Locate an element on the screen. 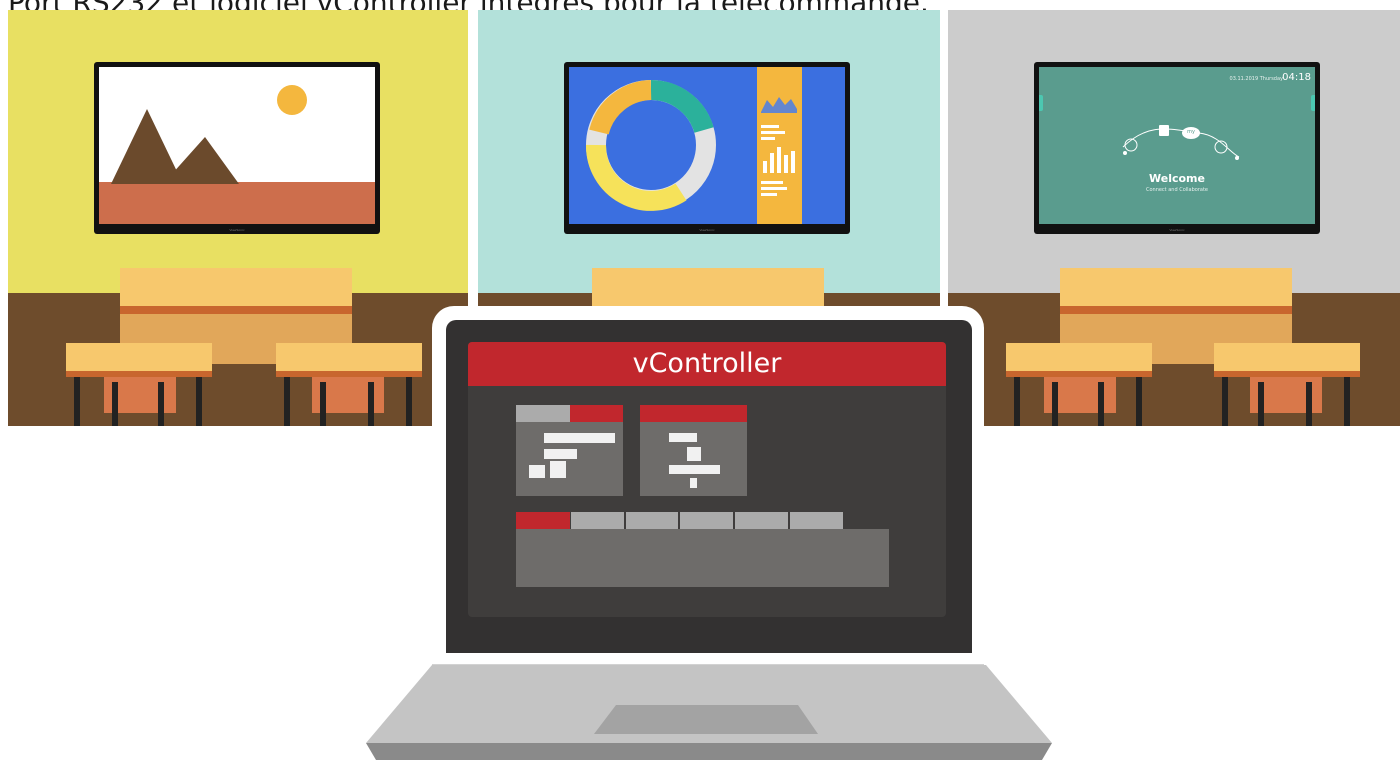  vcontroller-window: vController is located at coordinates (707, 479).